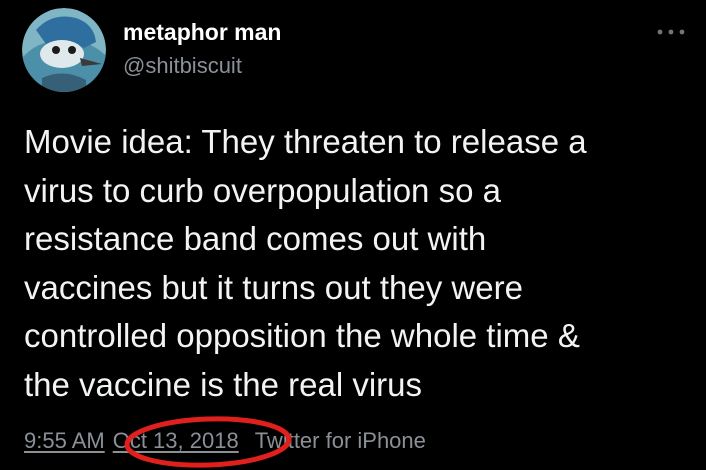 The width and height of the screenshot is (706, 470). Describe the element at coordinates (340, 440) in the screenshot. I see `tweet-source: Twitter for iPhone` at that location.